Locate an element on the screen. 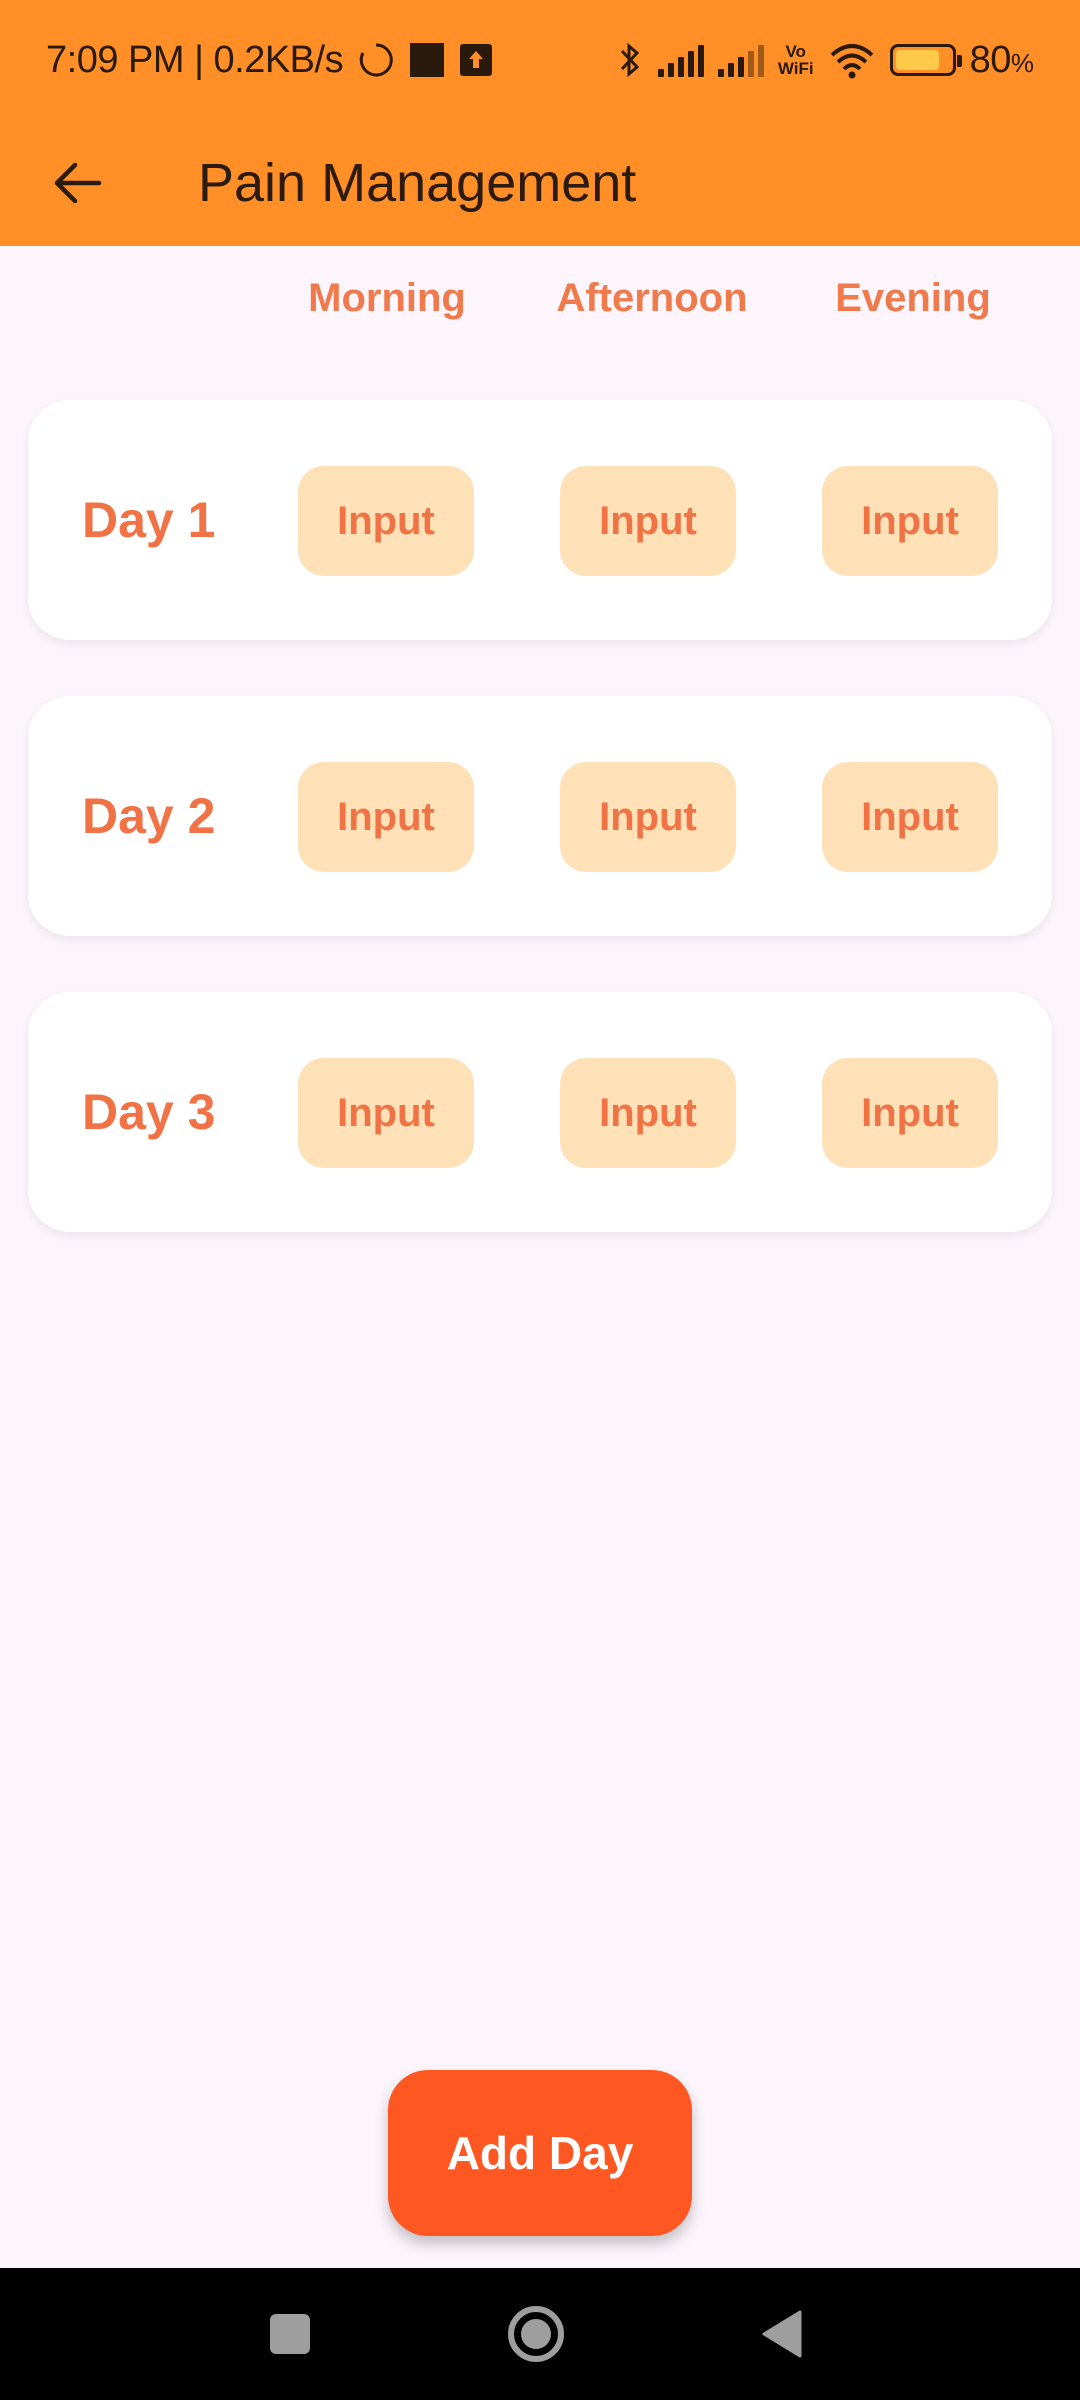 Image resolution: width=1080 pixels, height=2400 pixels. wifi-icon is located at coordinates (852, 60).